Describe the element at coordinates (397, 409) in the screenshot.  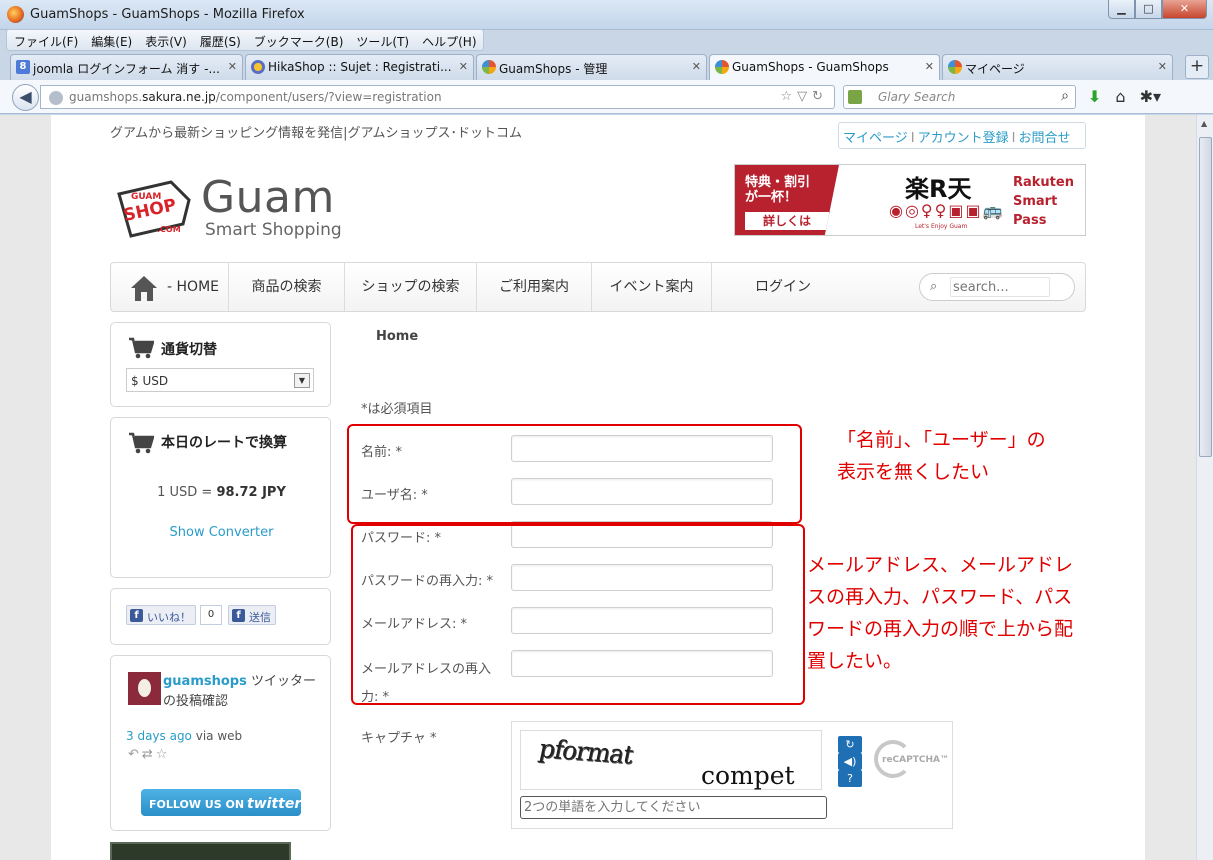
I see `required-note: *は必須項目` at that location.